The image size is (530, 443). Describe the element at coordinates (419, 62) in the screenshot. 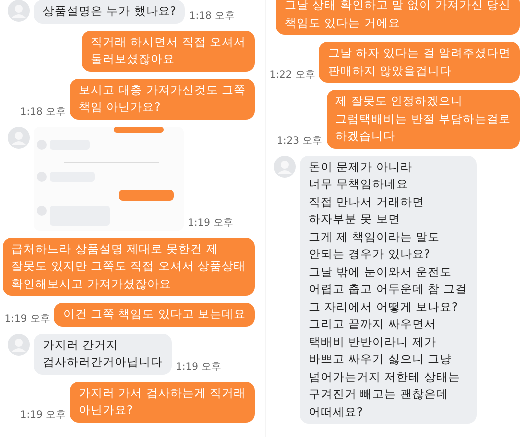

I see `message-bubble: 그날 하자 있다는 걸 알려주셨다면 판매하지 않았을겁니다` at that location.